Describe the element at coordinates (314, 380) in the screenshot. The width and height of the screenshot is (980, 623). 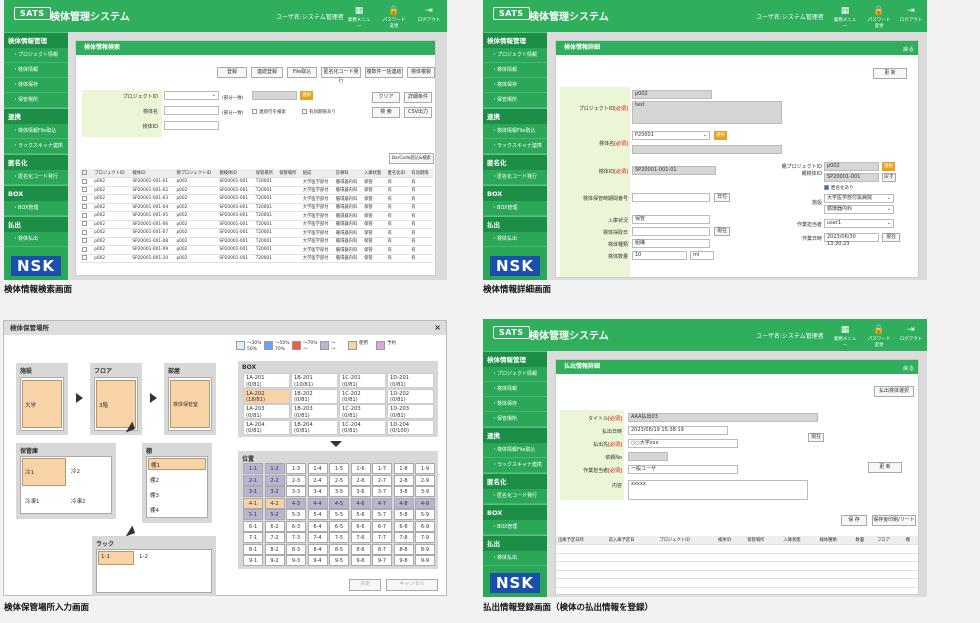
I see `box-cell: 1B-201 (10/81)` at that location.